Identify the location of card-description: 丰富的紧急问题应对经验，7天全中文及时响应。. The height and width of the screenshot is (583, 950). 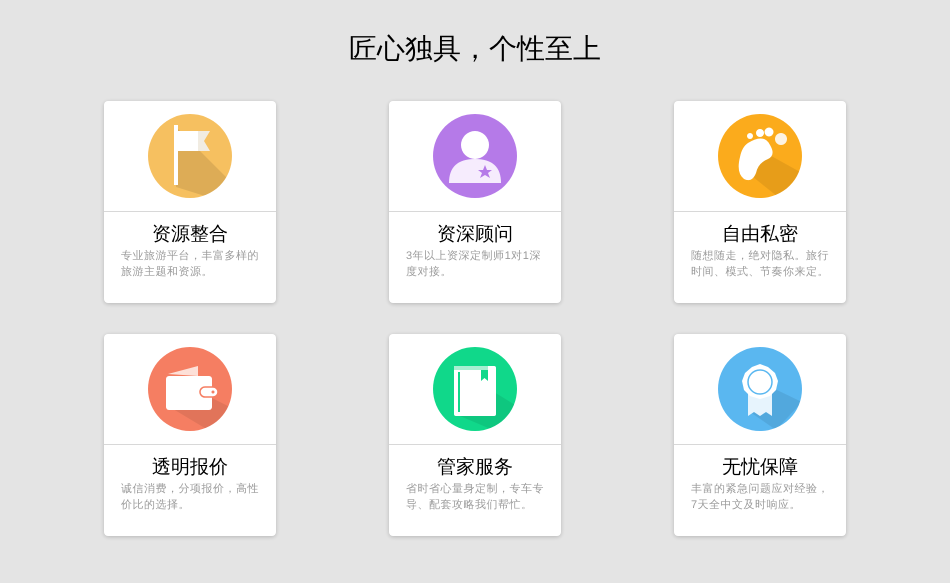
(760, 497).